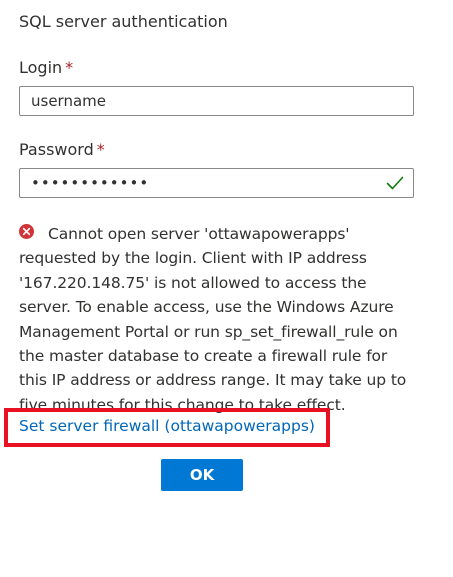  I want to click on login-label: Login *, so click(46, 67).